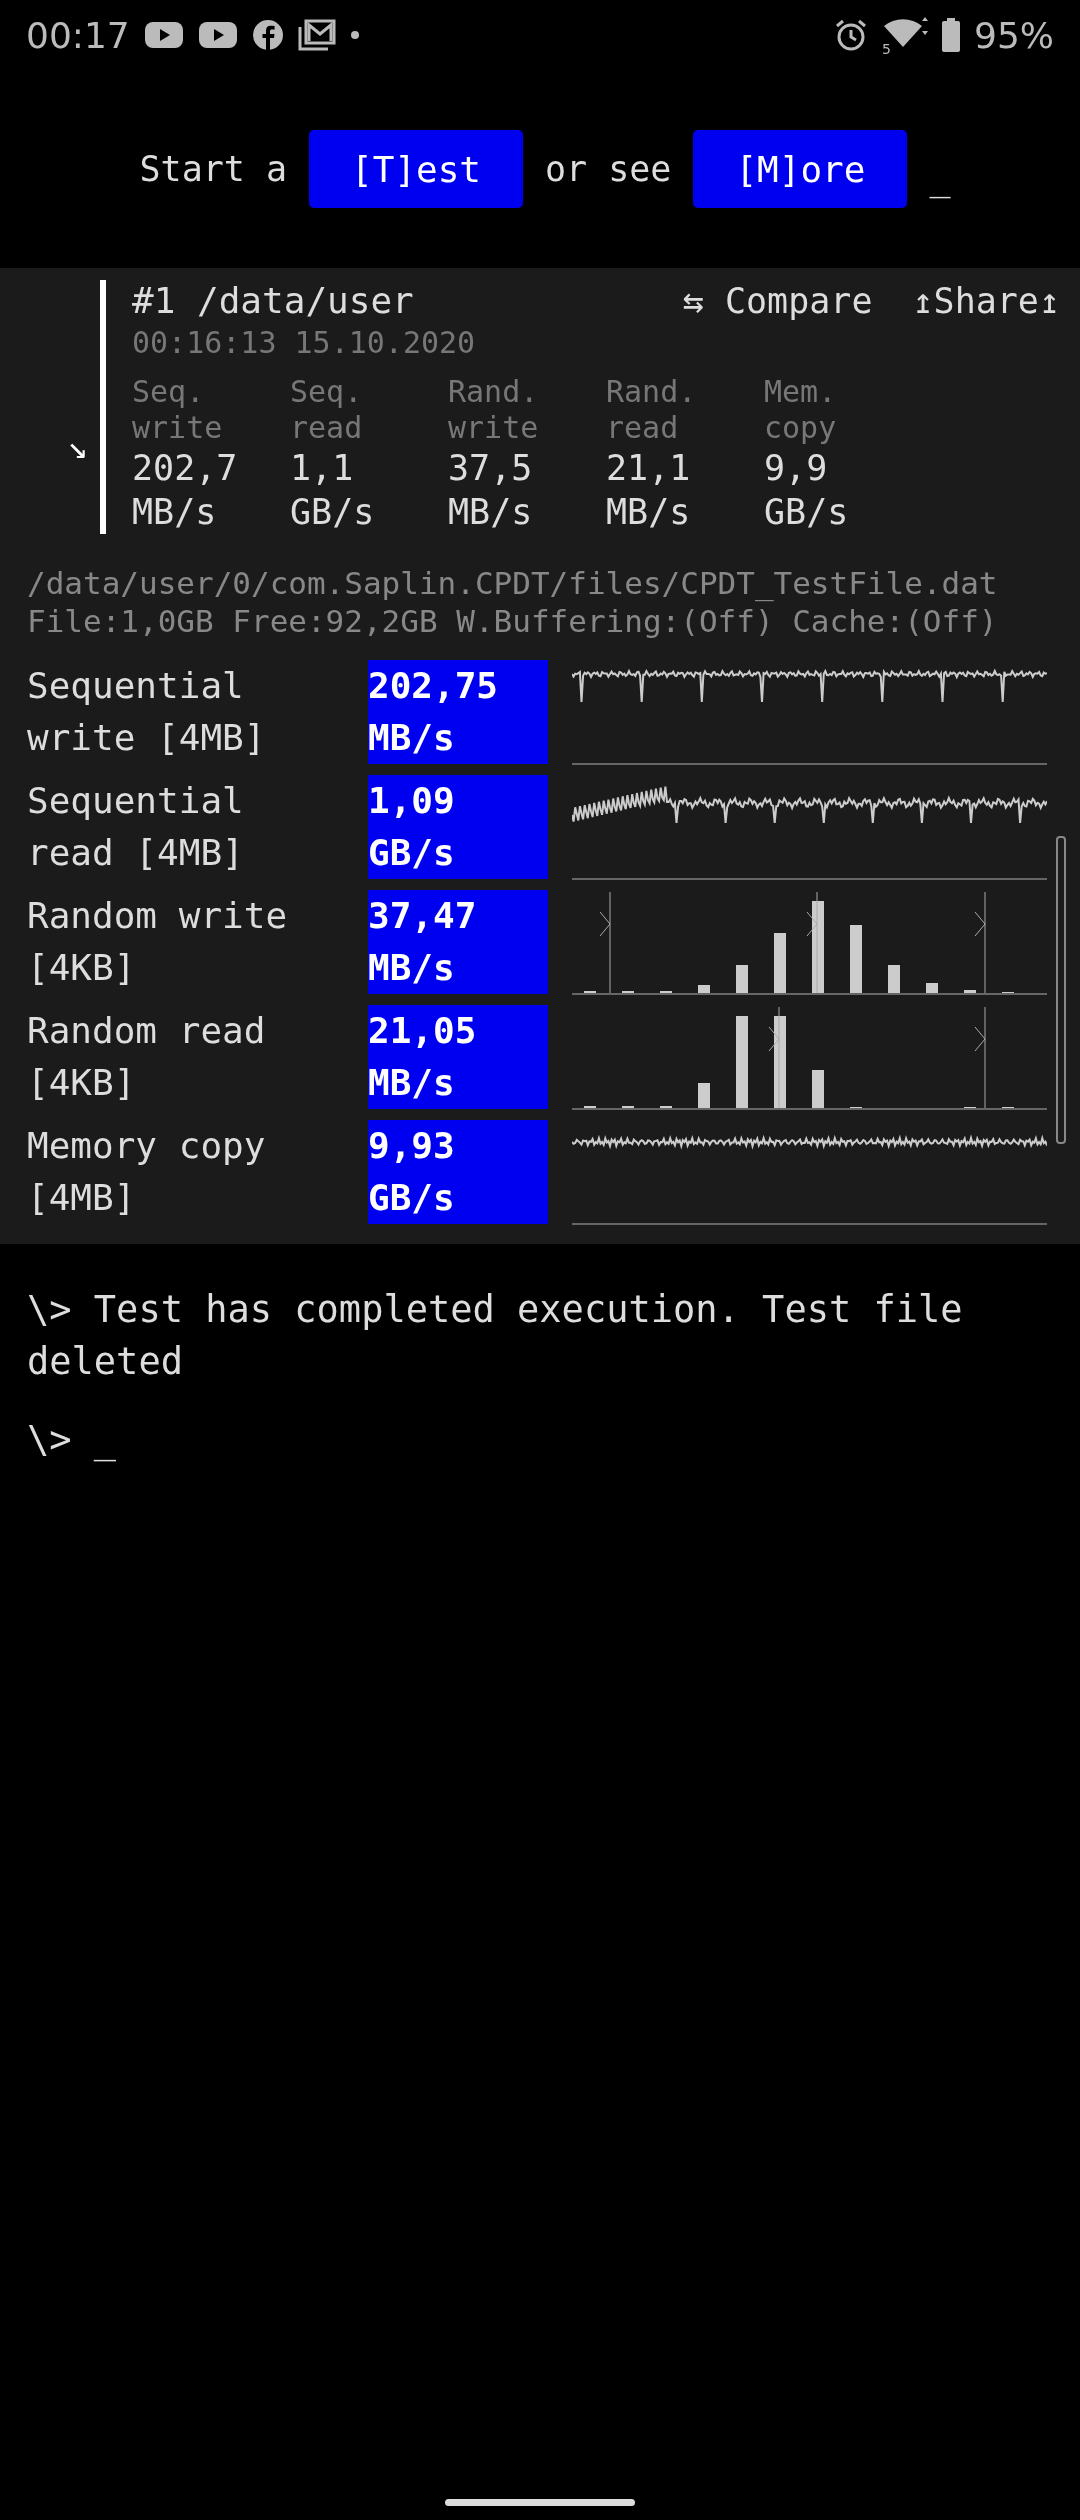 This screenshot has height=2520, width=1080. What do you see at coordinates (267, 35) in the screenshot?
I see `facebook-icon` at bounding box center [267, 35].